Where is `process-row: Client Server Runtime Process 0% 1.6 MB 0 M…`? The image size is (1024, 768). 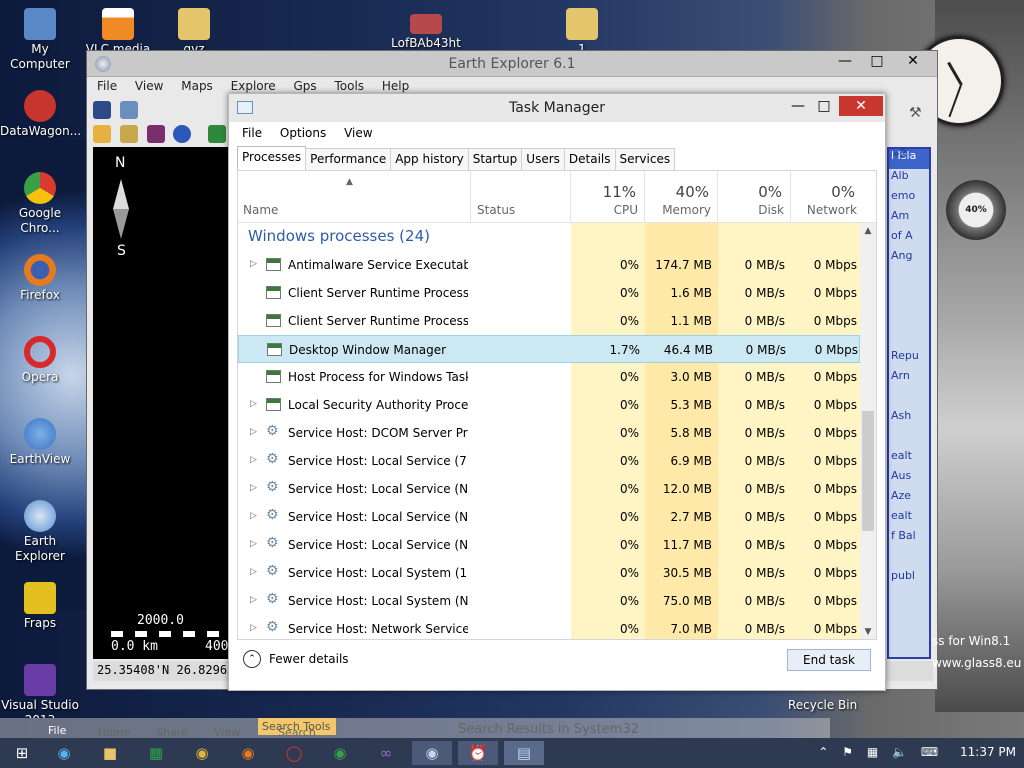 process-row: Client Server Runtime Process 0% 1.6 MB 0 M… is located at coordinates (549, 293).